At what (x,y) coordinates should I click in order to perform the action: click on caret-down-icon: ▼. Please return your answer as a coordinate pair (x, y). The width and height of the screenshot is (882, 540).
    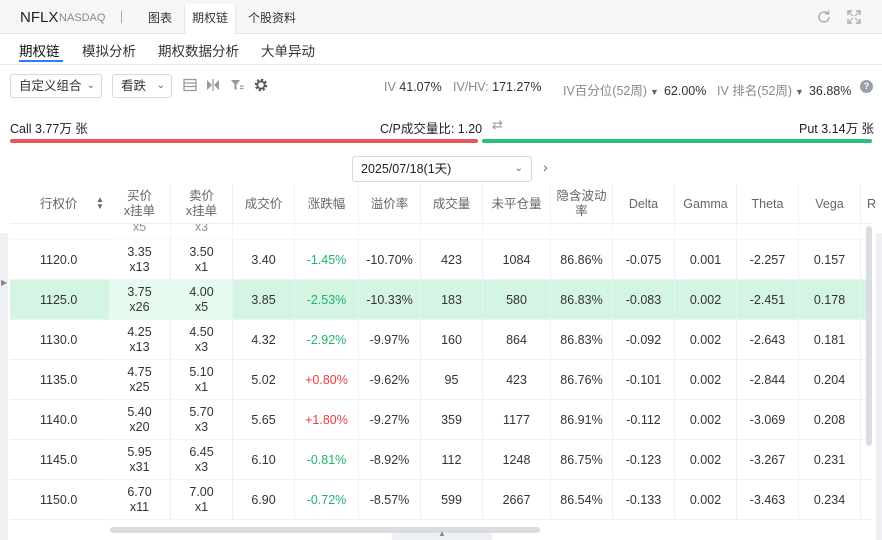
    Looking at the image, I should click on (654, 92).